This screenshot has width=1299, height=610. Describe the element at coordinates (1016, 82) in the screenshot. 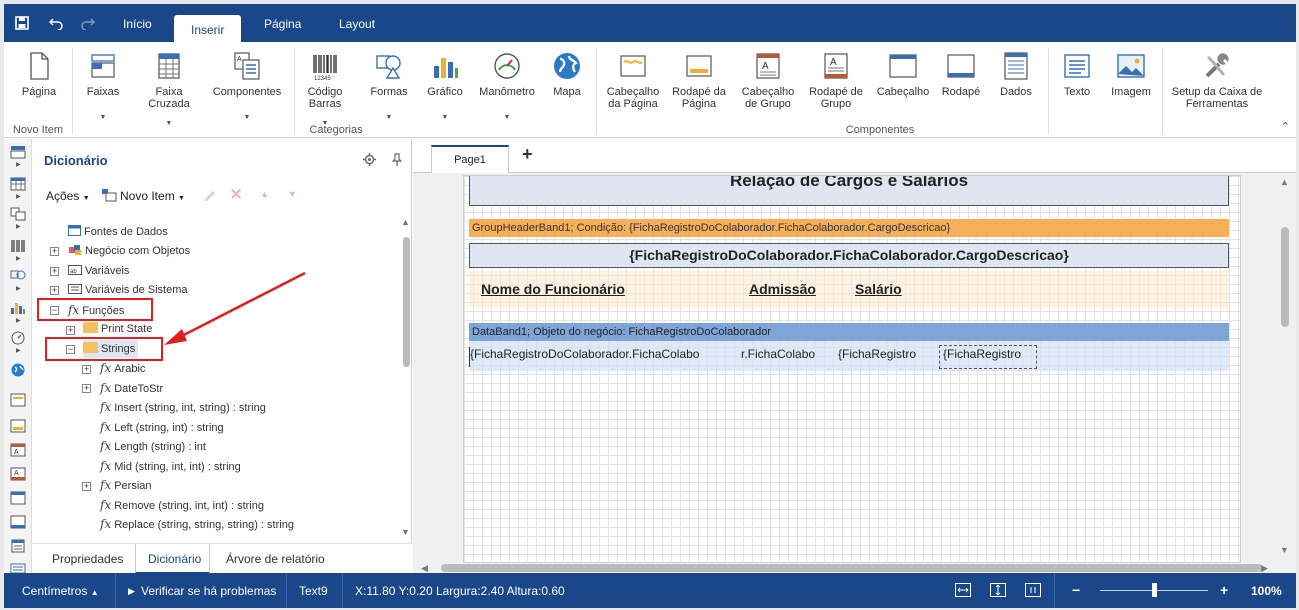

I see `ribbon-dados-button: Dados` at that location.